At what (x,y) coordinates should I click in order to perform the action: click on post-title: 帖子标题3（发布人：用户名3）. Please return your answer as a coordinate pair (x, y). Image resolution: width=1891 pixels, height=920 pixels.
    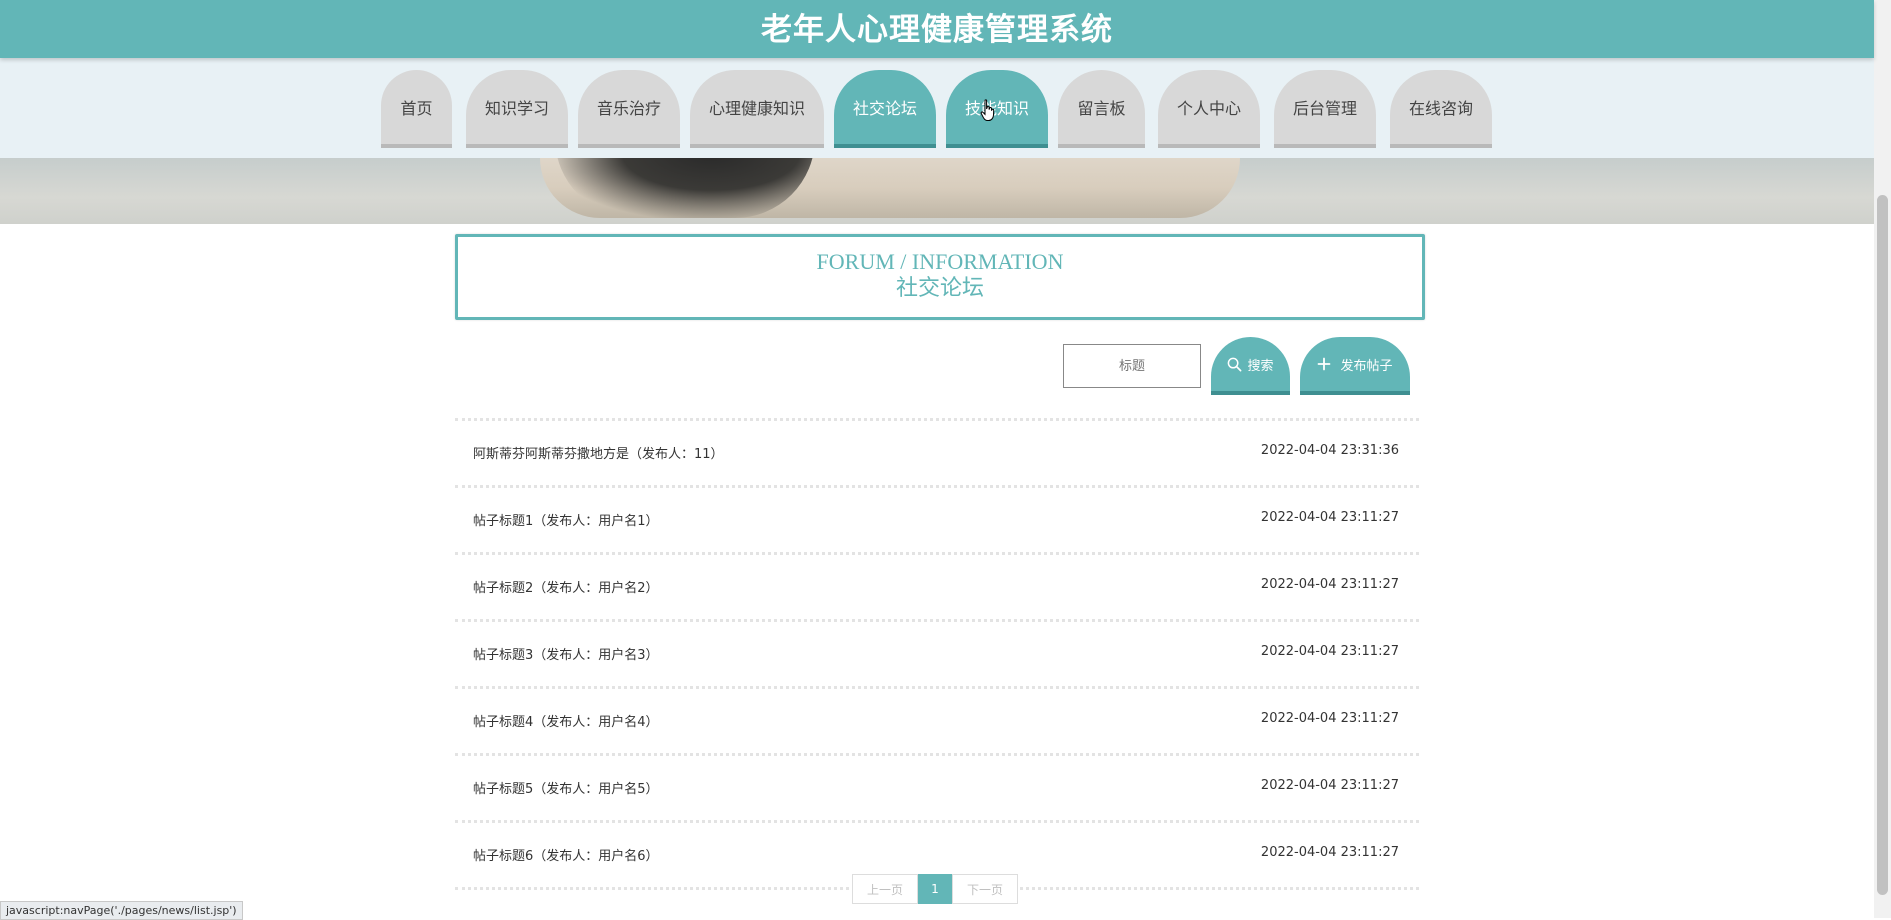
    Looking at the image, I should click on (566, 653).